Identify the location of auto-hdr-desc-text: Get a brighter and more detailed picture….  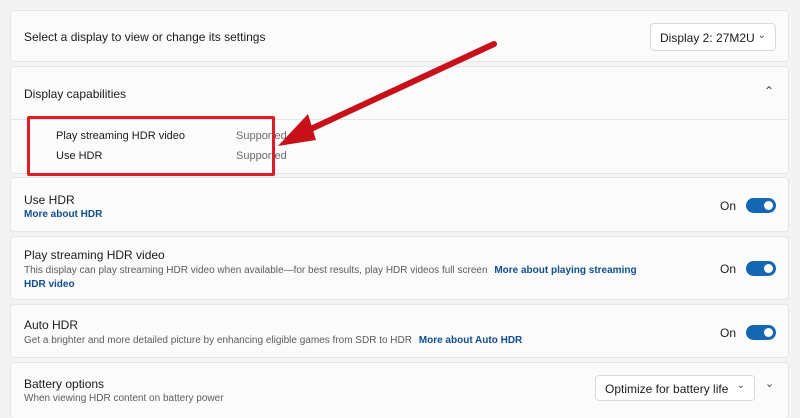
(218, 340).